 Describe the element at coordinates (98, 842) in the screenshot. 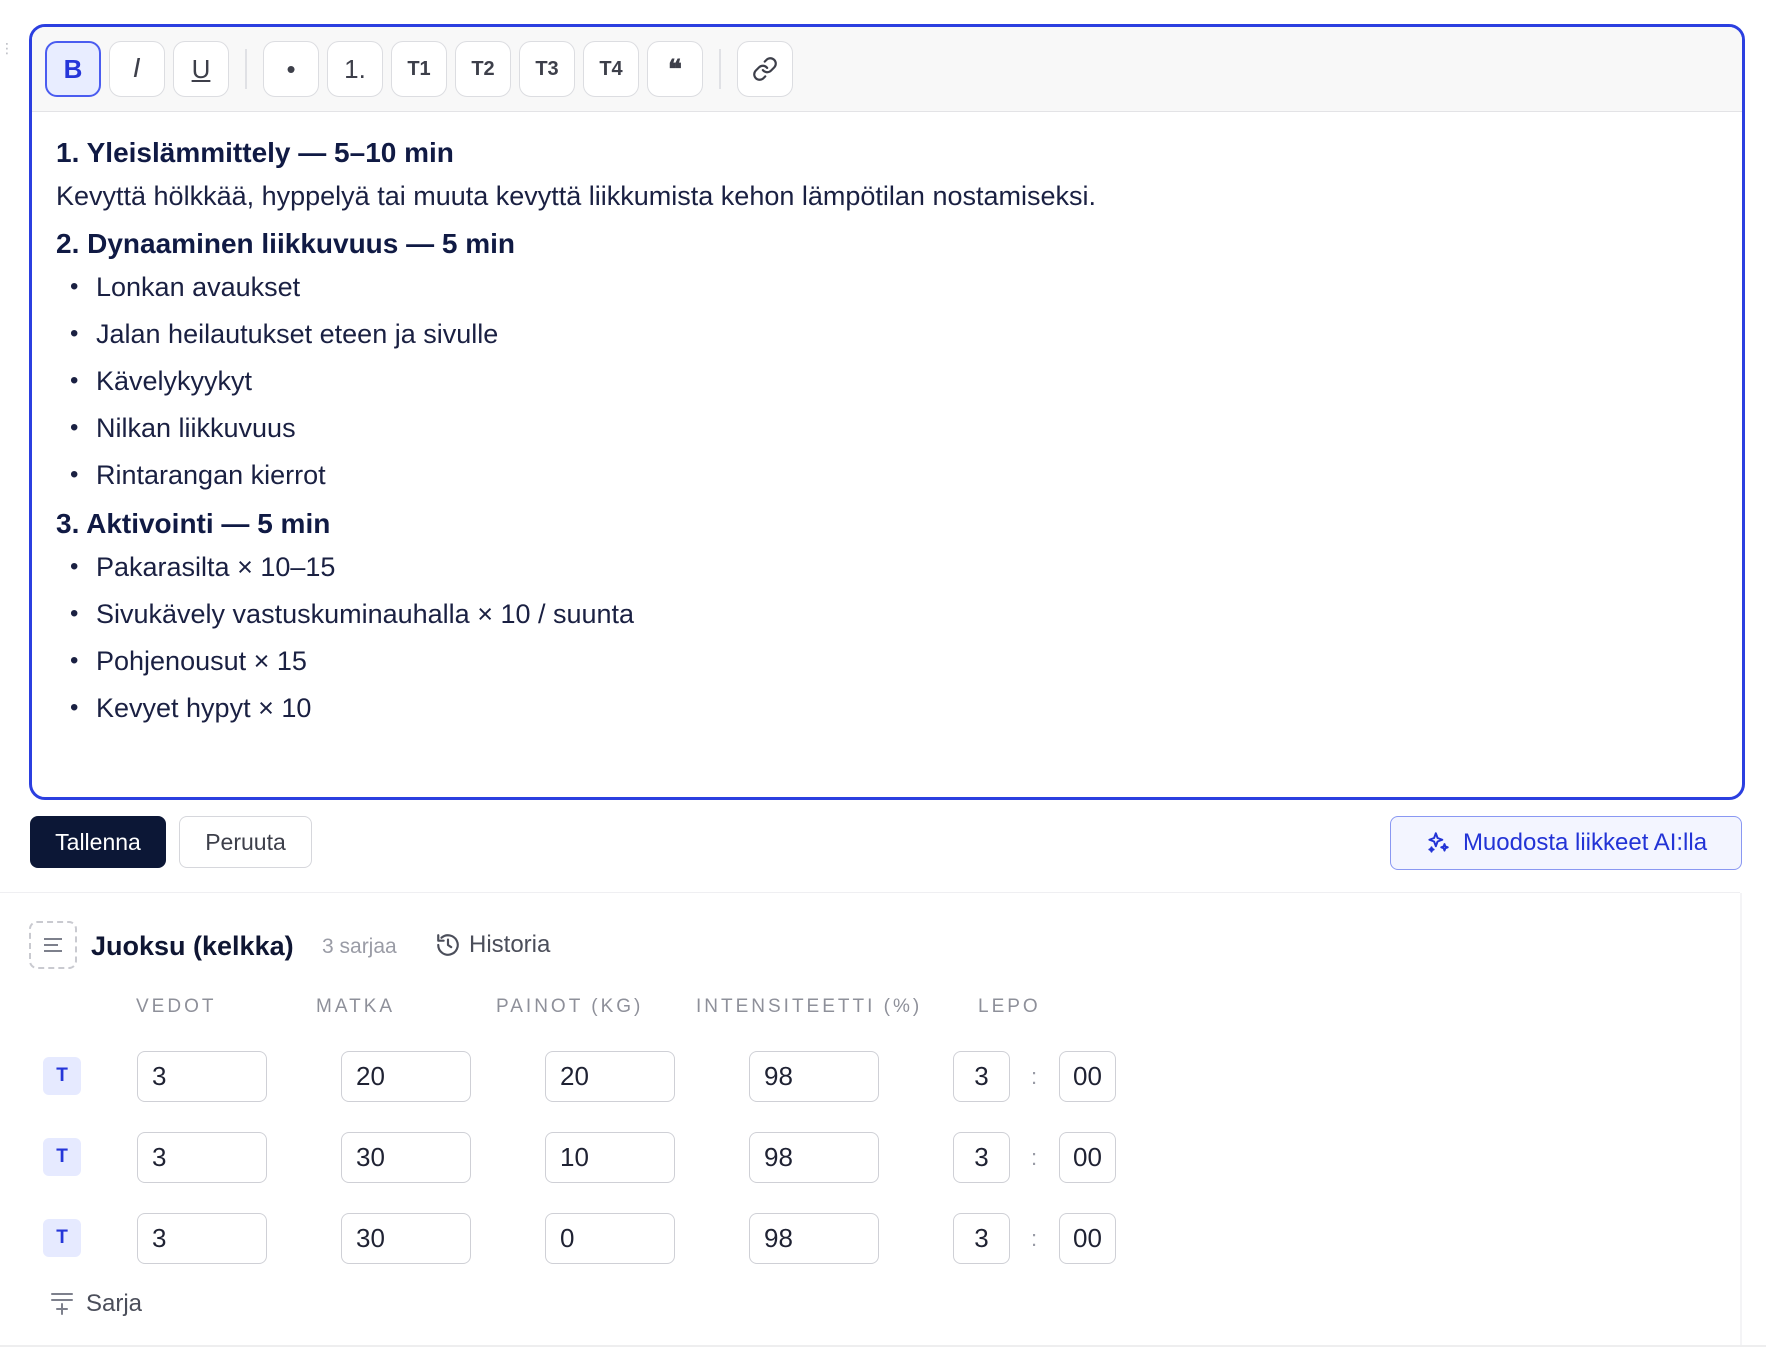

I see `save-button: Tallenna` at that location.